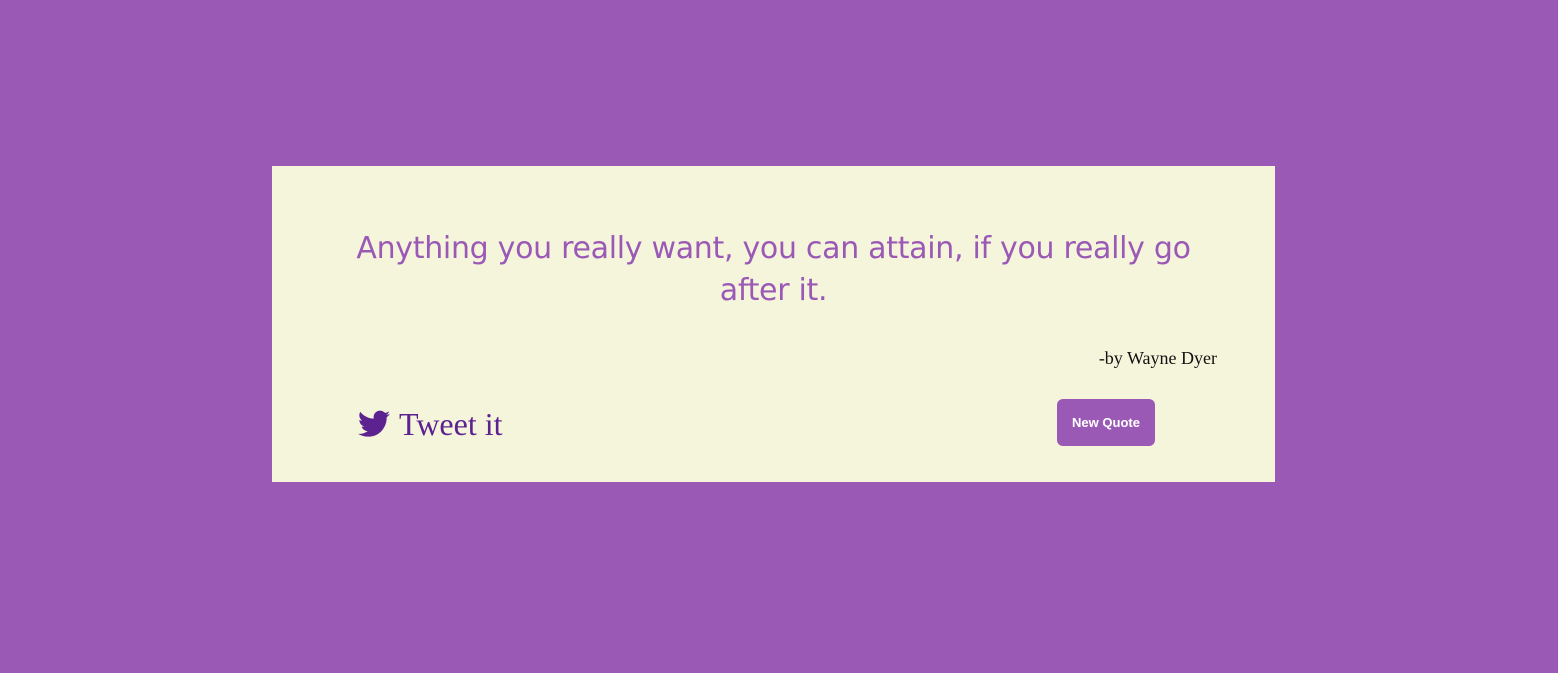 This screenshot has height=673, width=1558. Describe the element at coordinates (374, 424) in the screenshot. I see `twitter-bird-icon` at that location.